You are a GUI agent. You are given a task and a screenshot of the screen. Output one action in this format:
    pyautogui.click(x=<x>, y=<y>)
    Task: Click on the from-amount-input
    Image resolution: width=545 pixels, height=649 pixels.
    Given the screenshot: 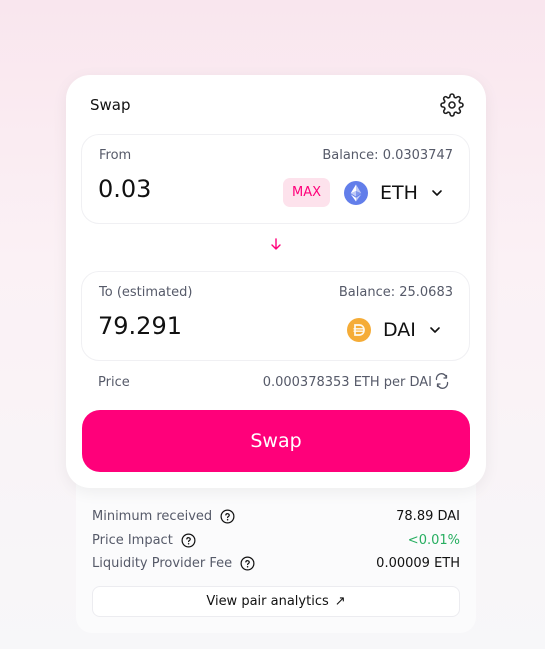 What is the action you would take?
    pyautogui.click(x=178, y=189)
    